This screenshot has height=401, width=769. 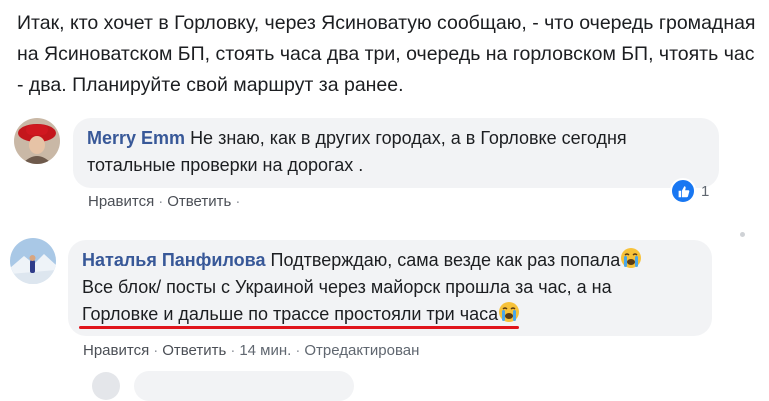 I want to click on like-thumb-icon, so click(x=683, y=191).